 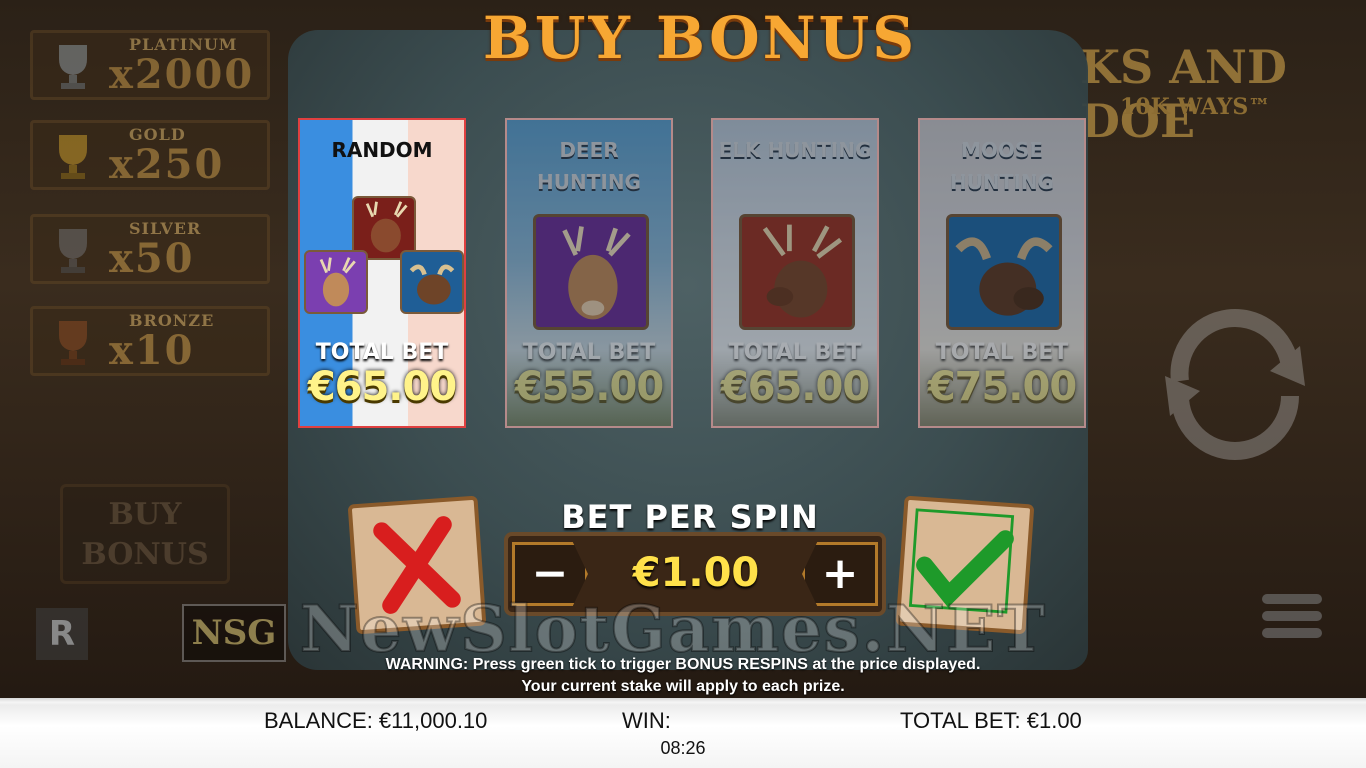 I want to click on bet-value: €1.00, so click(x=696, y=573).